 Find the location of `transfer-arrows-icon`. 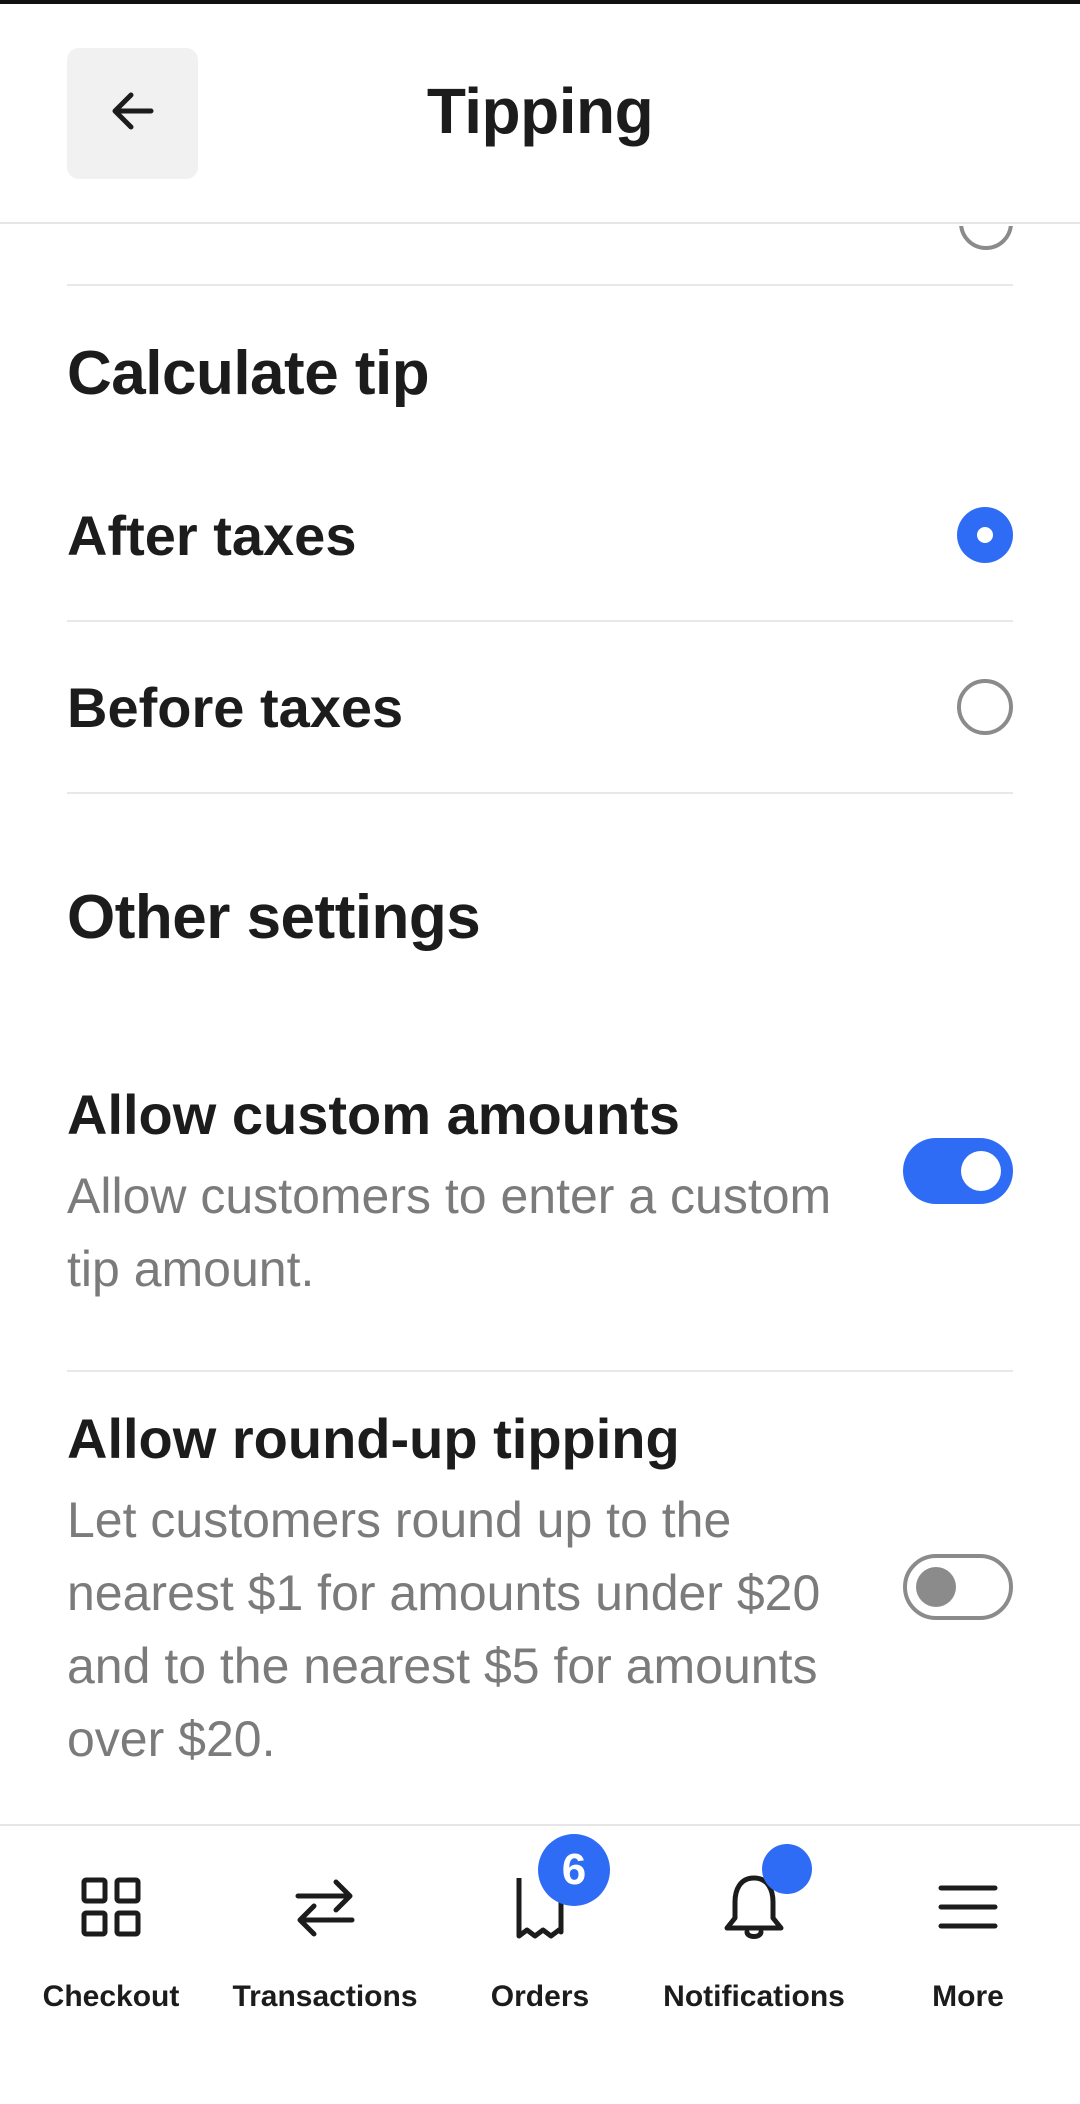

transfer-arrows-icon is located at coordinates (325, 1907).